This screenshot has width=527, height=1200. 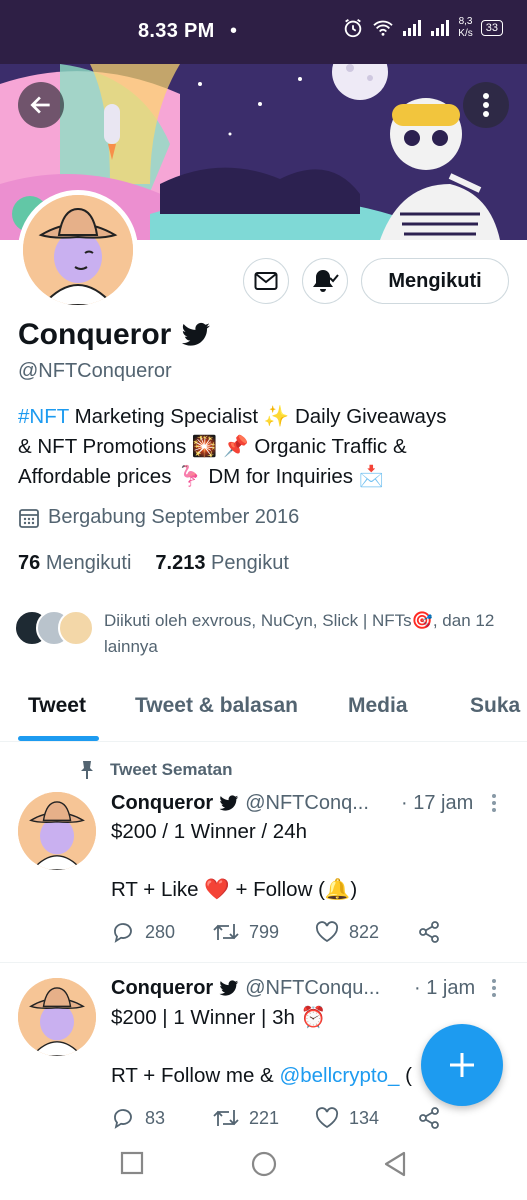 I want to click on profile-tabs: Tweet Tweet & balasan Media Suka, so click(x=263, y=711).